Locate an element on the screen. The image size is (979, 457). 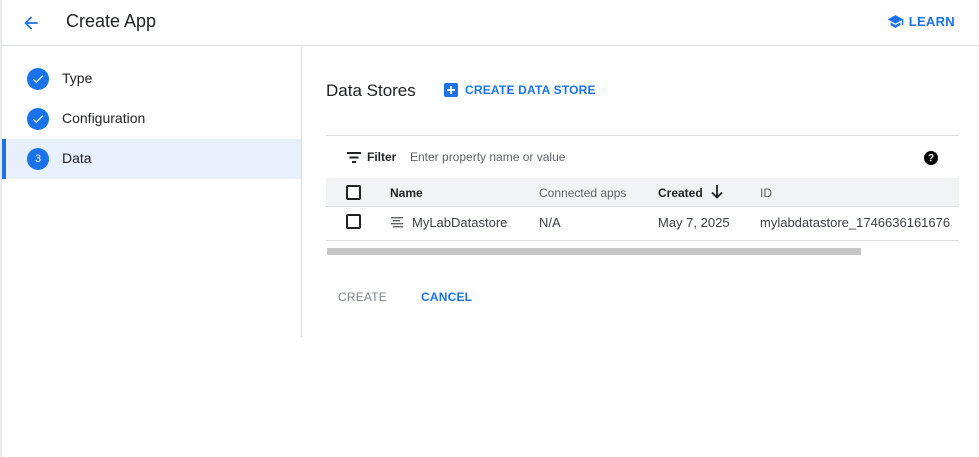
arrow-downward-icon is located at coordinates (717, 192).